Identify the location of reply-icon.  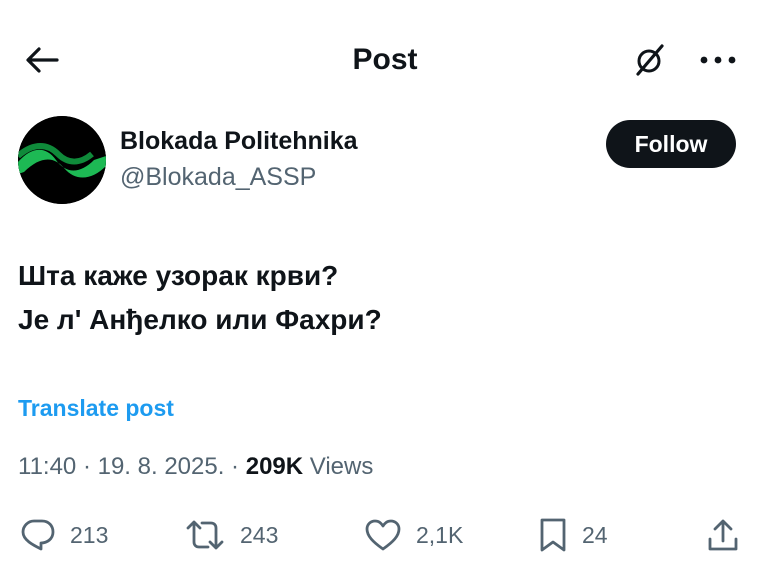
(38, 535).